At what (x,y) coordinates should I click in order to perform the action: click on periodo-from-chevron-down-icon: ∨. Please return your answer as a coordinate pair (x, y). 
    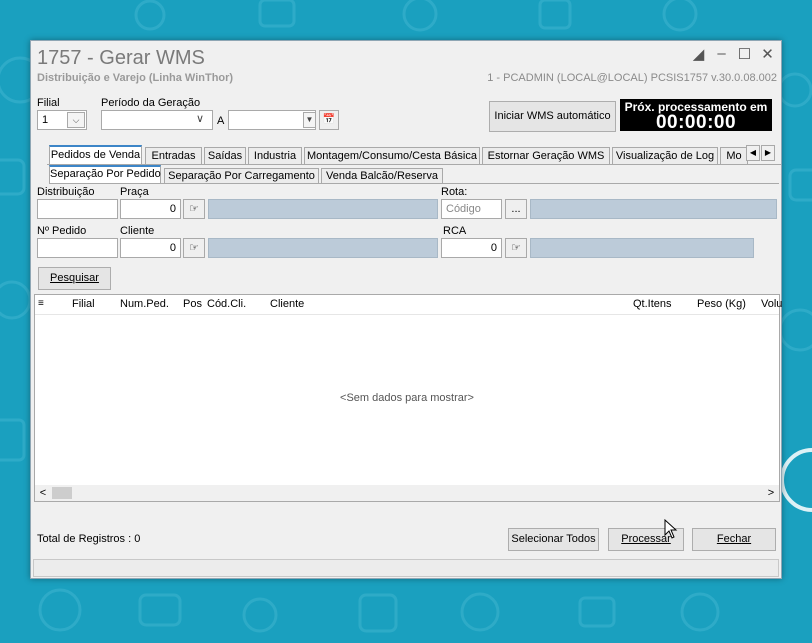
    Looking at the image, I should click on (200, 118).